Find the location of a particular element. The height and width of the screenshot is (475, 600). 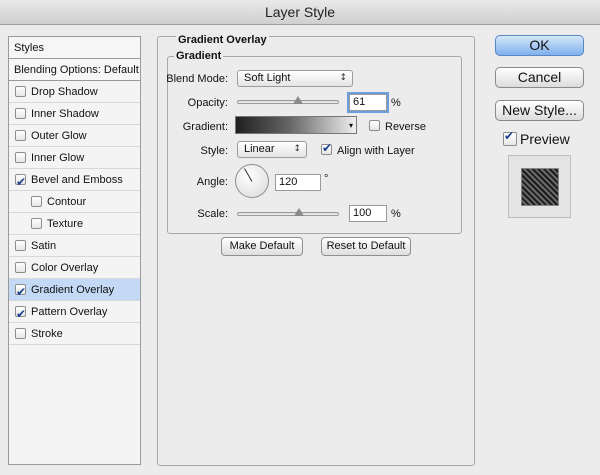

align-with-layer-checkbox is located at coordinates (326, 148).